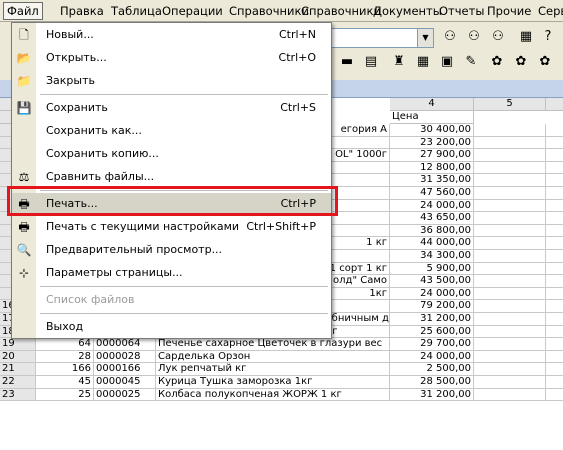  Describe the element at coordinates (65, 382) in the screenshot. I see `number-cell: 45` at that location.